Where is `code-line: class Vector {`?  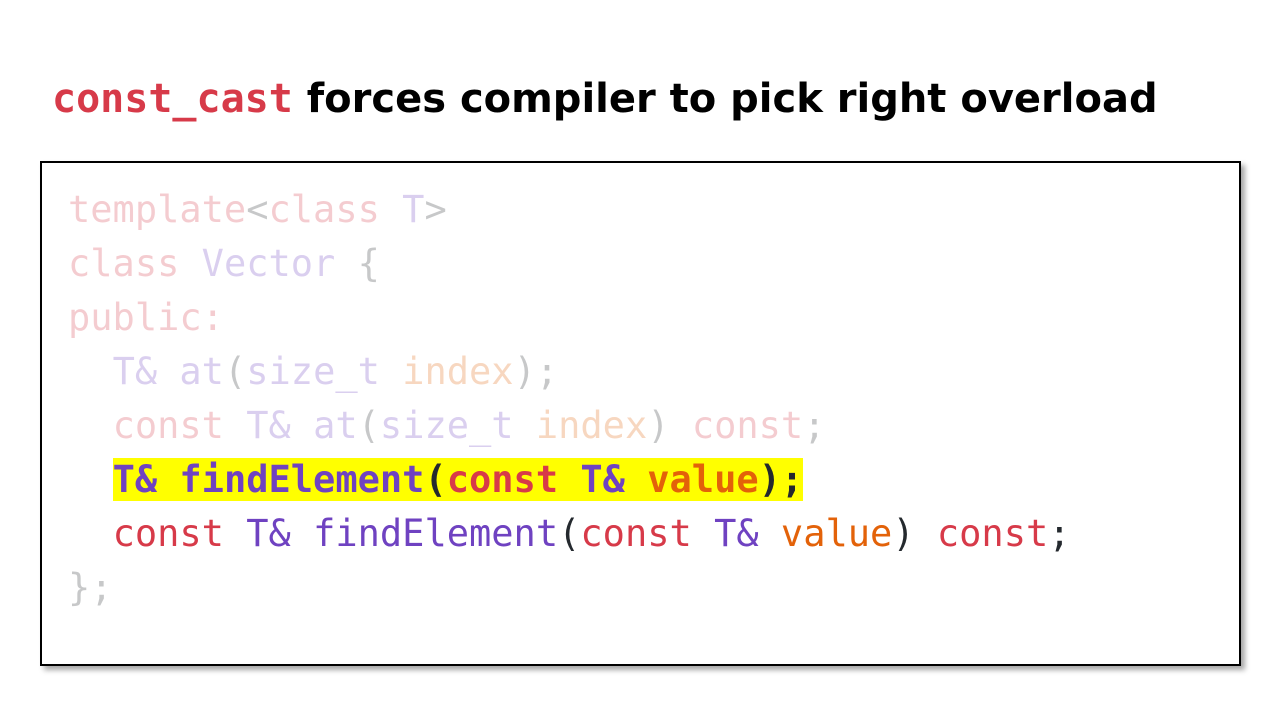
code-line: class Vector { is located at coordinates (569, 264).